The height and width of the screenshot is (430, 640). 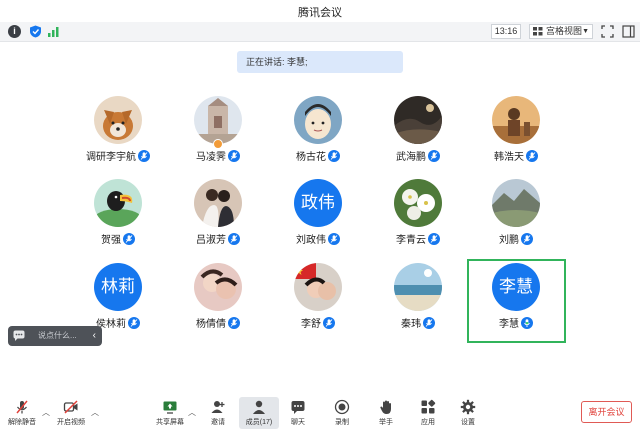 I want to click on unmute-button: 解除静音, so click(x=22, y=413).